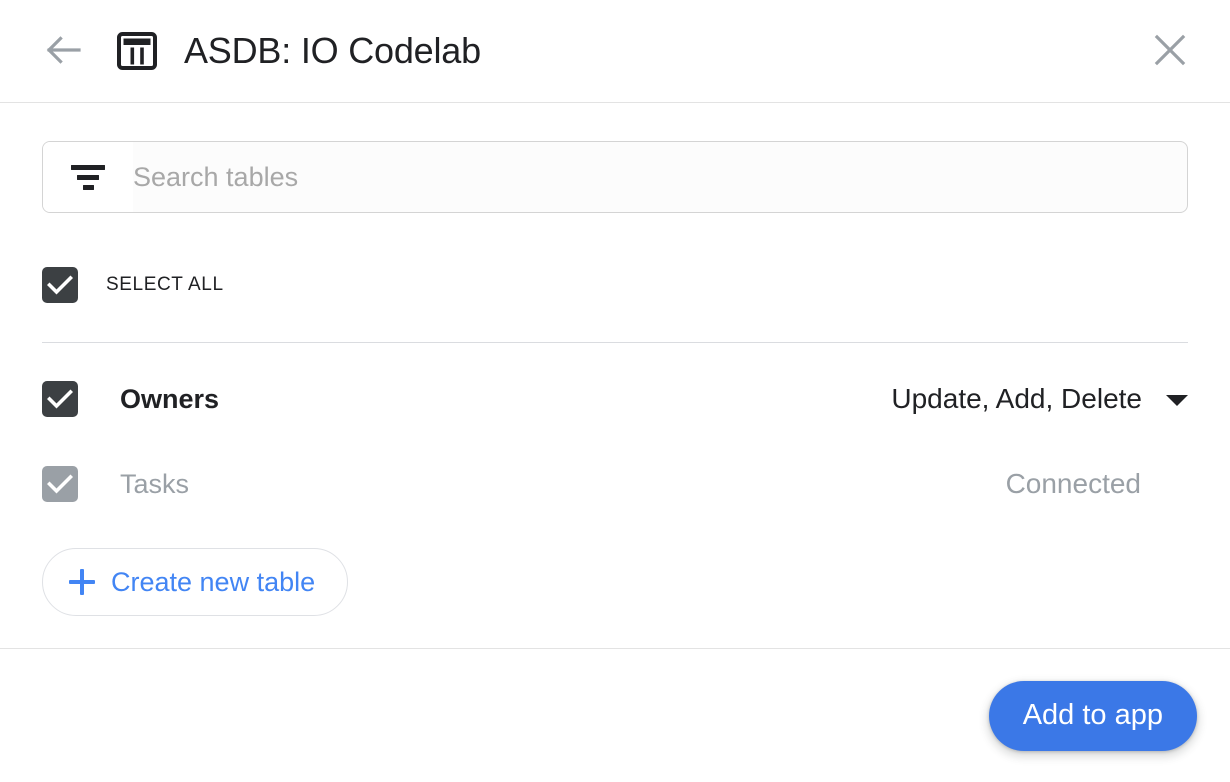  I want to click on back-button, so click(64, 51).